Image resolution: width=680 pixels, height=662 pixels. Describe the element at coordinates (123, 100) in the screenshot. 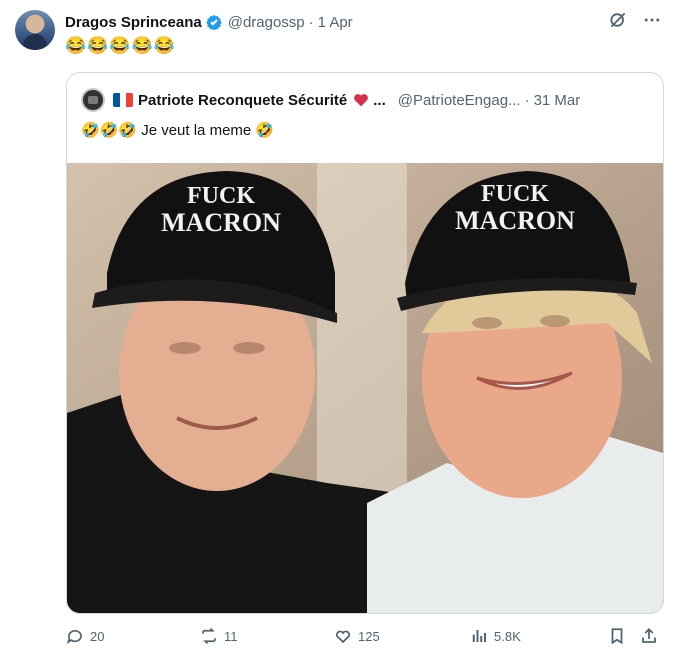

I see `french-flag-icon` at that location.